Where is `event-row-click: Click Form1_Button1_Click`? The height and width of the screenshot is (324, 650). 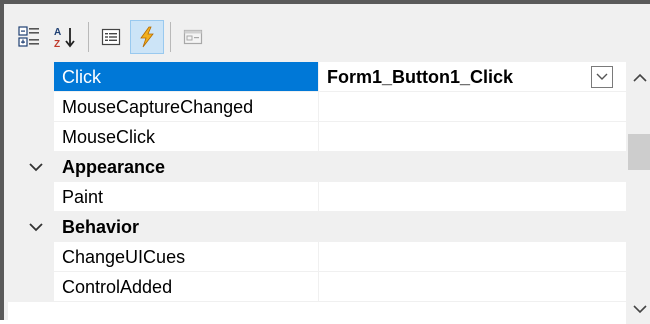
event-row-click: Click Form1_Button1_Click is located at coordinates (317, 77).